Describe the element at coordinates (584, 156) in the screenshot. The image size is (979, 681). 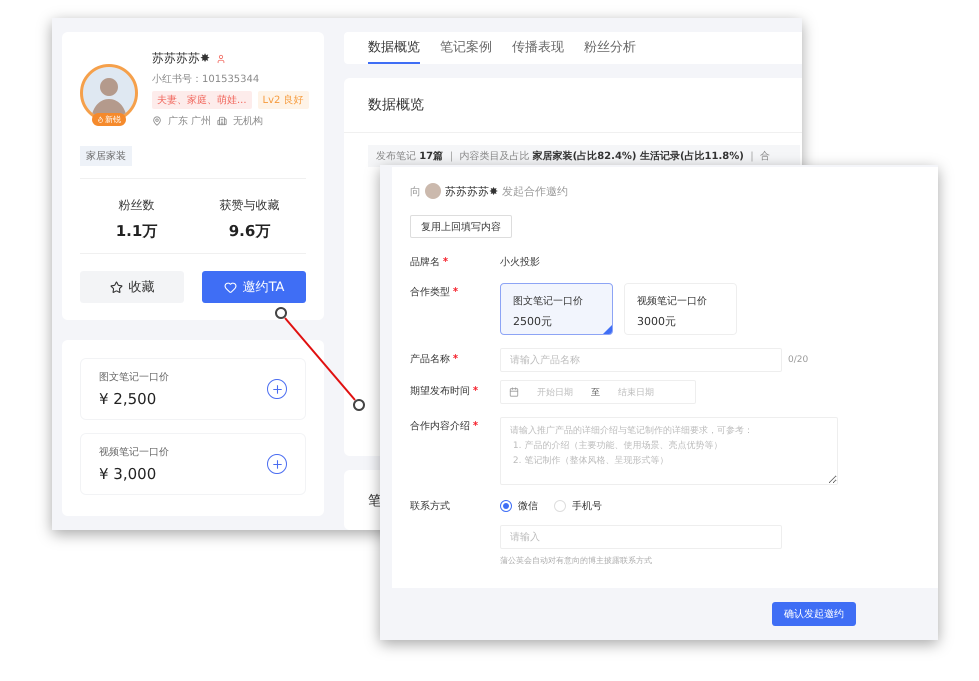
I see `summary-text: 发布笔记 17篇 ｜ 内容类目及占比 家居家装(占比82.4%) 生活记录(占比11.8%) ｜ 合` at that location.